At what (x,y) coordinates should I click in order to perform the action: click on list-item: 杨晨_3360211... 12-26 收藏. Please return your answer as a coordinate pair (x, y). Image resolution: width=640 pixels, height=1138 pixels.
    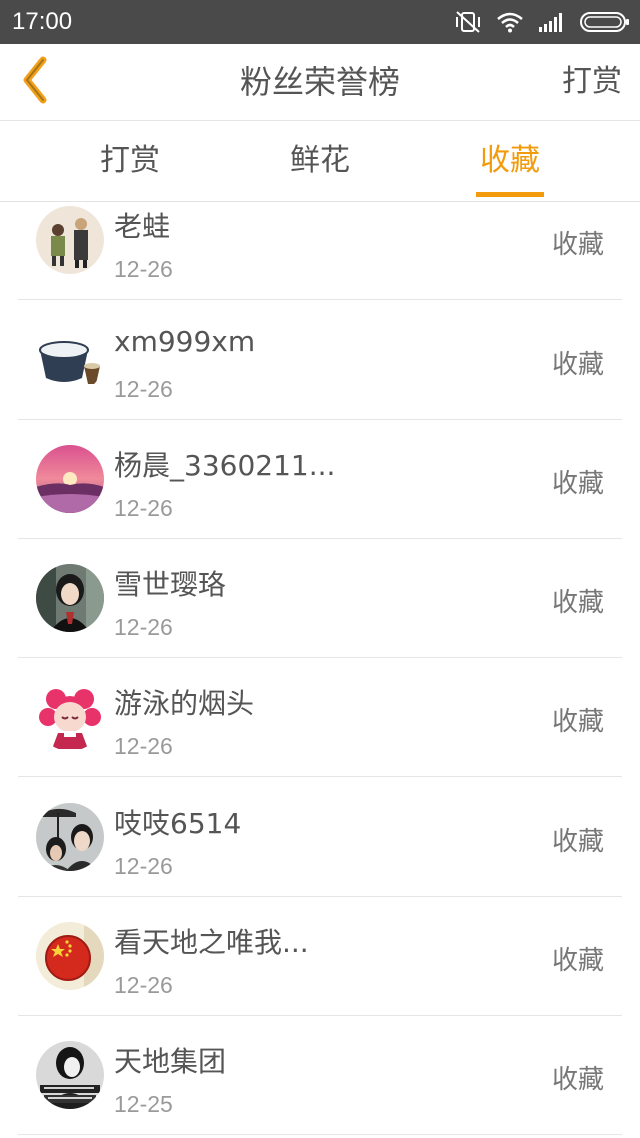
    Looking at the image, I should click on (320, 479).